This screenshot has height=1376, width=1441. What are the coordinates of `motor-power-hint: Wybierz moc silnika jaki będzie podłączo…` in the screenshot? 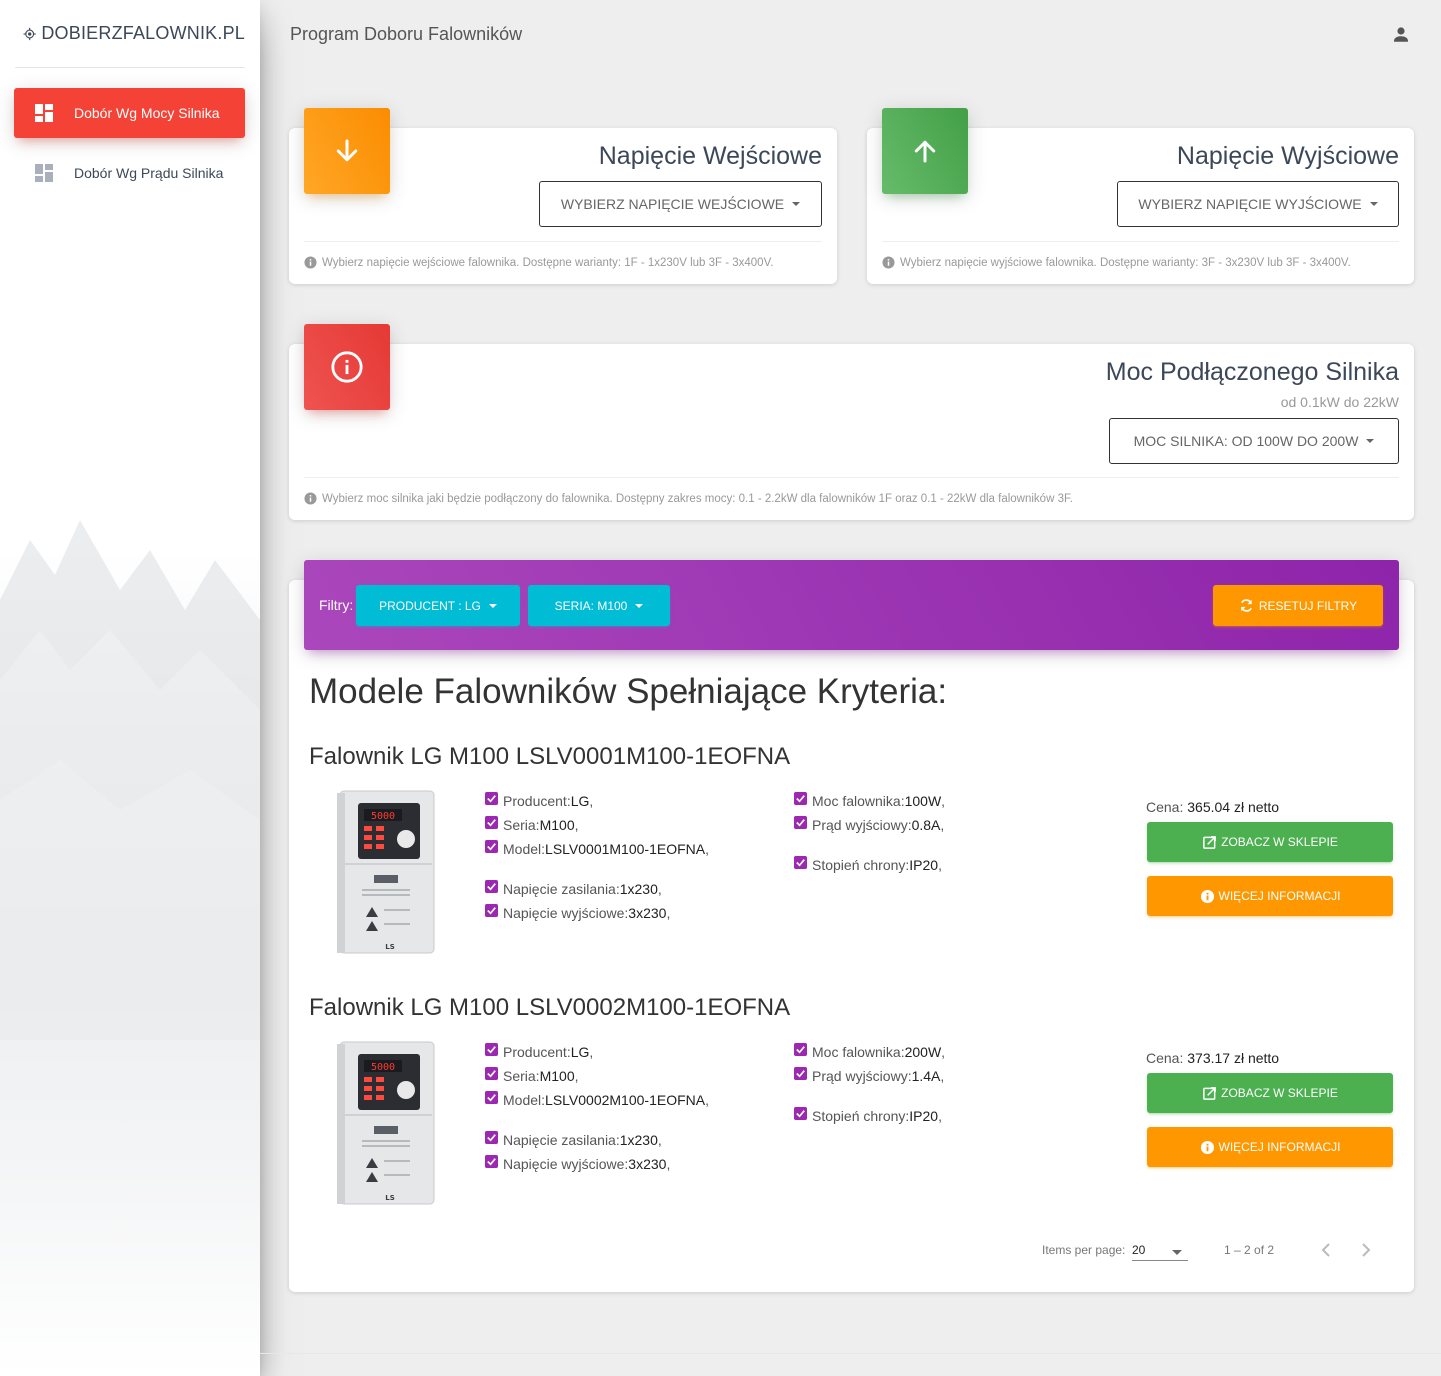 It's located at (851, 491).